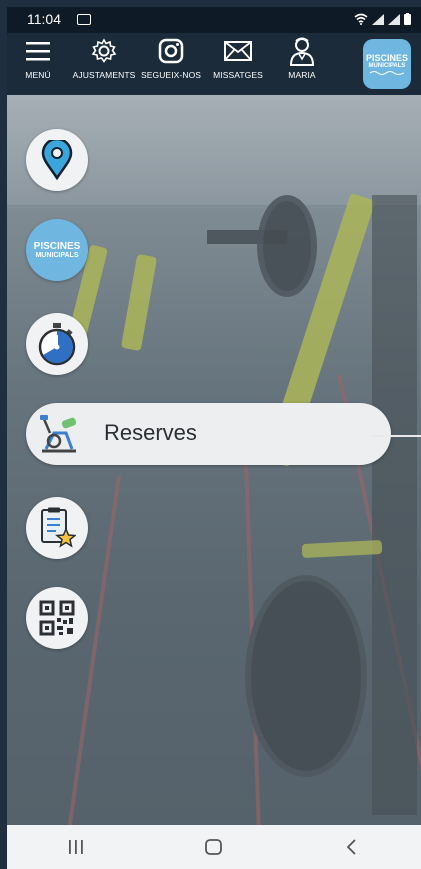 The image size is (421, 869). Describe the element at coordinates (394, 19) in the screenshot. I see `signal2-icon` at that location.